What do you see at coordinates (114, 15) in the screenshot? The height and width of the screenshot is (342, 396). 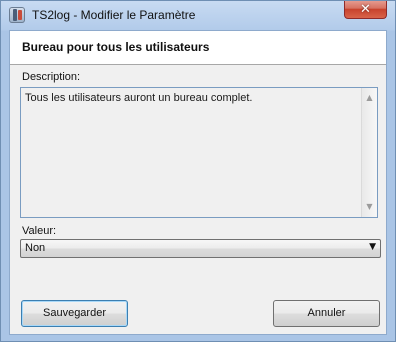 I see `window-title: TS2log - Modifier le Paramètre` at bounding box center [114, 15].